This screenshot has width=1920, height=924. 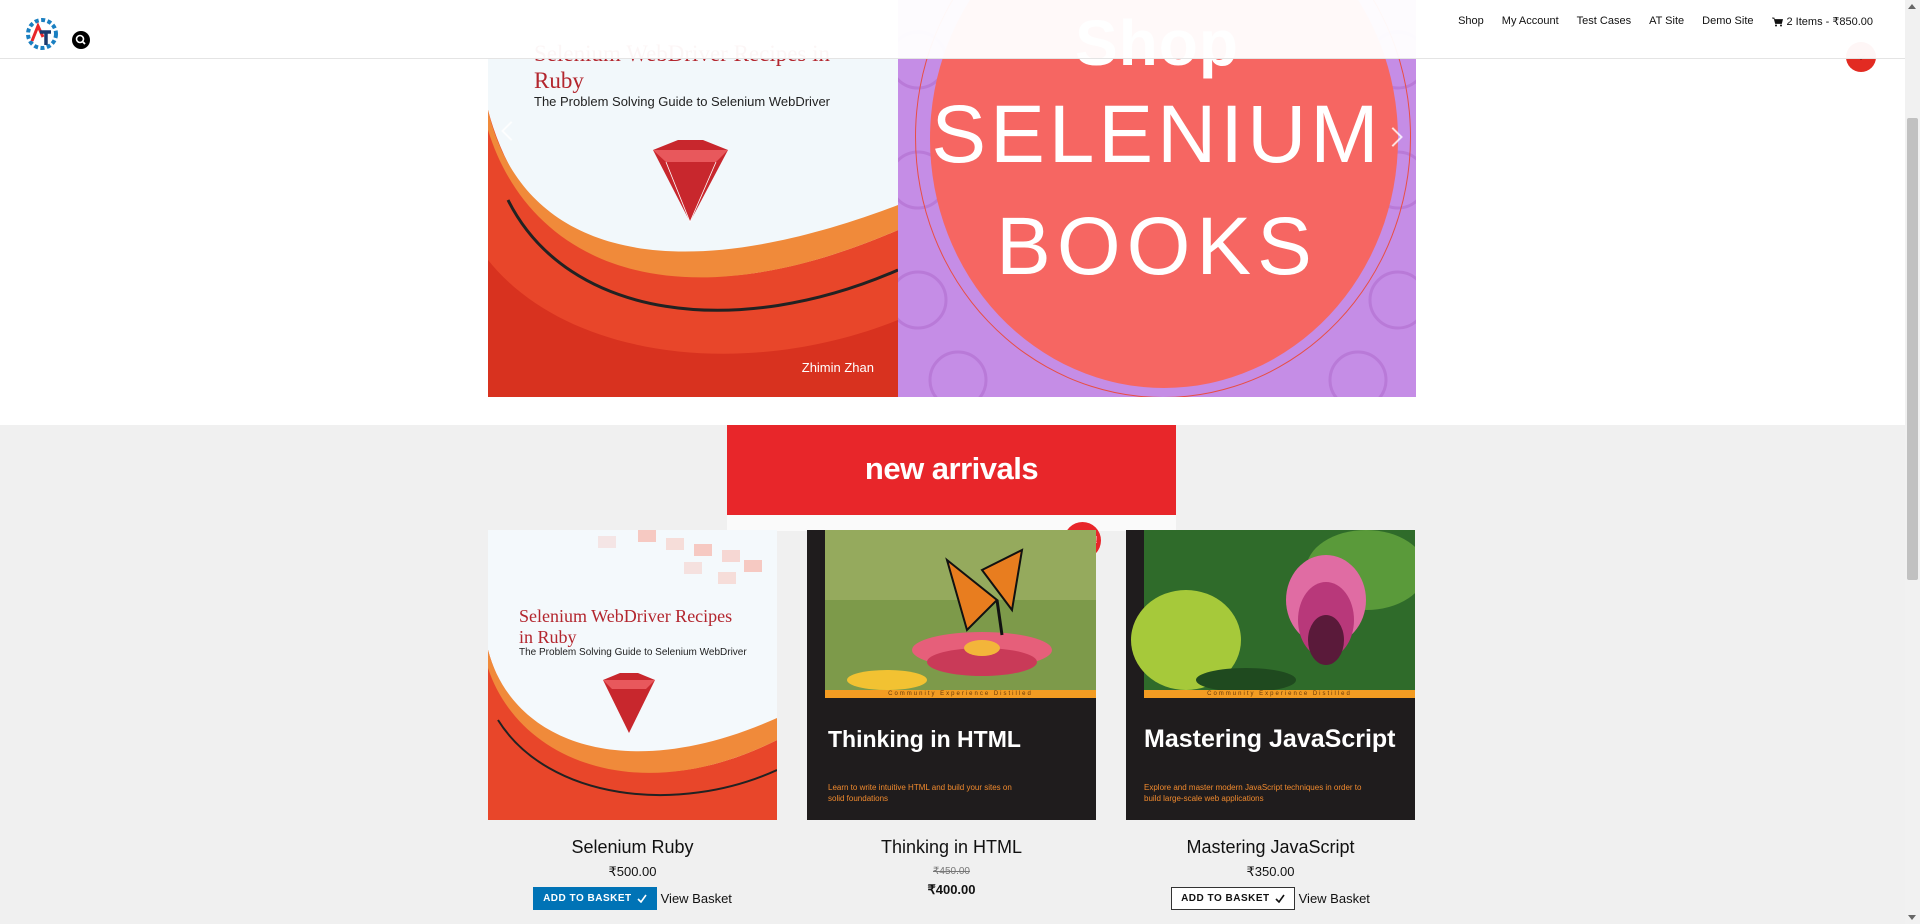 I want to click on section-title: new arrivals, so click(x=951, y=468).